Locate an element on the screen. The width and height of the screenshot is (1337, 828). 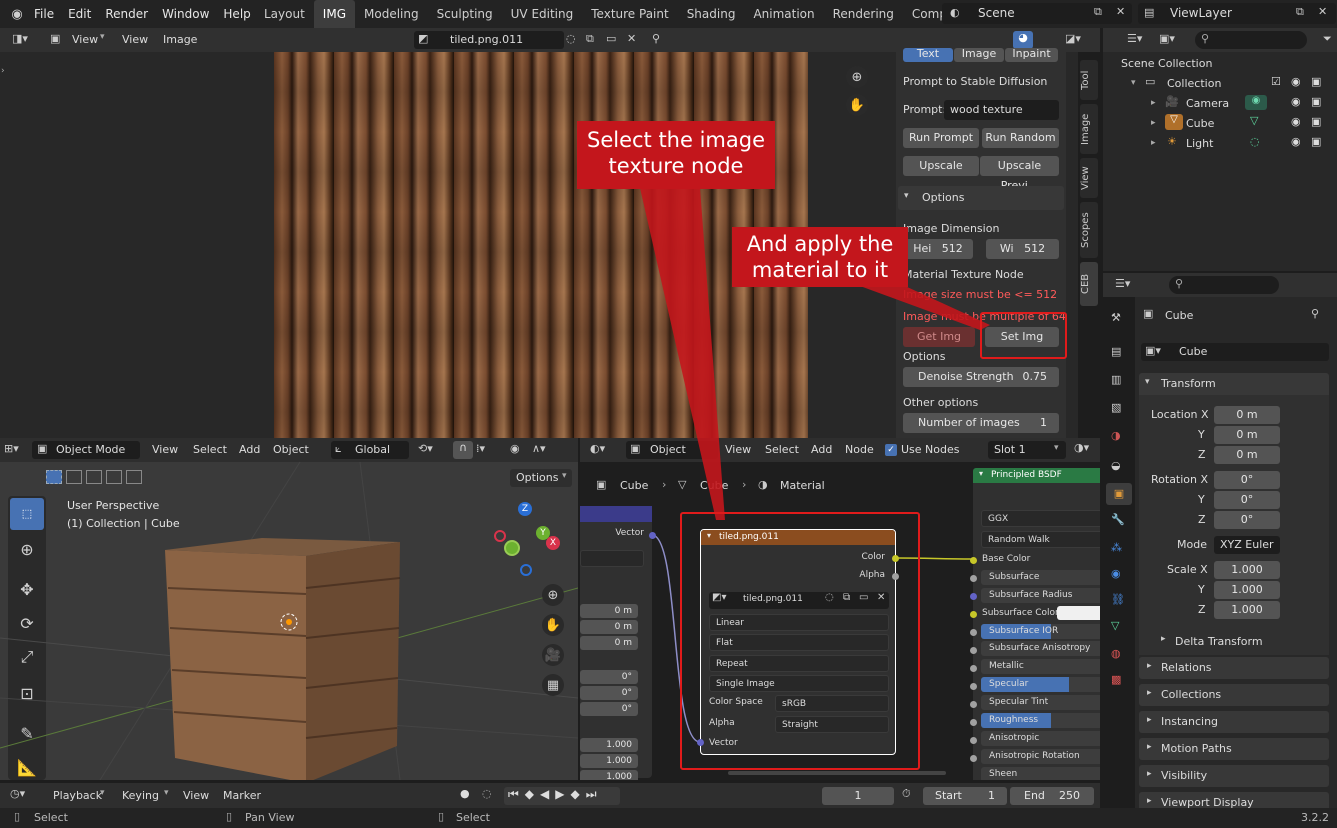
data-icon: ▽ is located at coordinates (1115, 625).